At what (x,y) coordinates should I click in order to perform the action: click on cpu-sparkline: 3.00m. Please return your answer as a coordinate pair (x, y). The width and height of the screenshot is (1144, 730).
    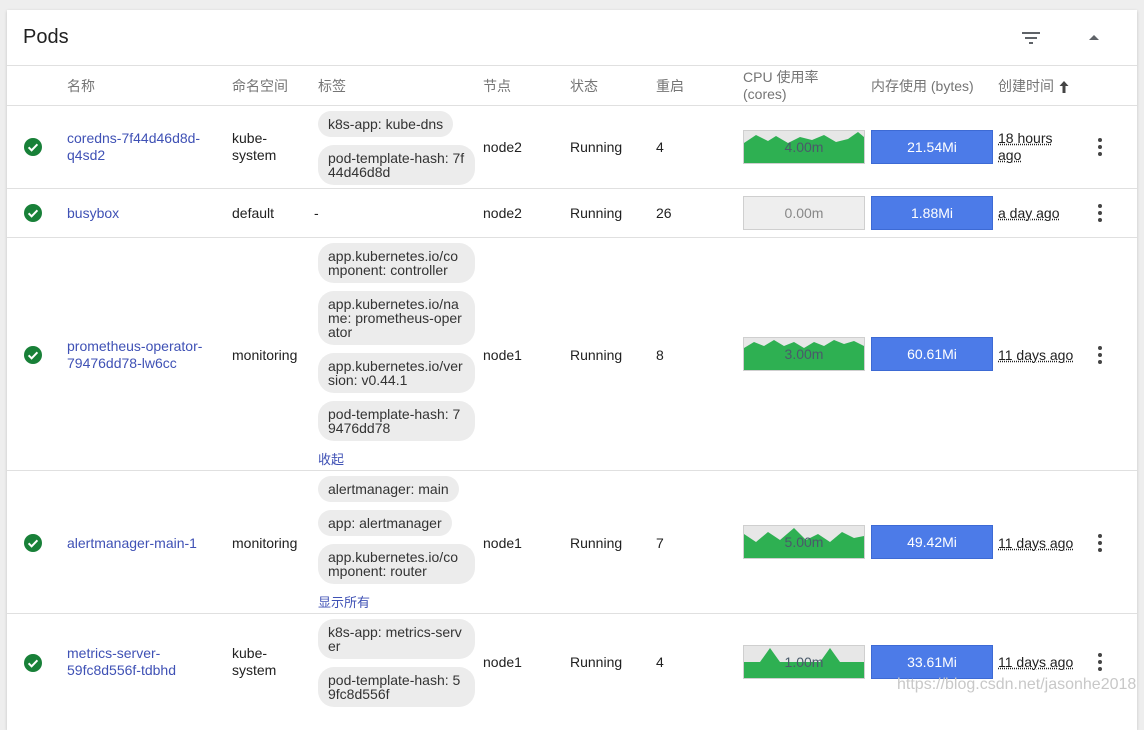
    Looking at the image, I should click on (804, 354).